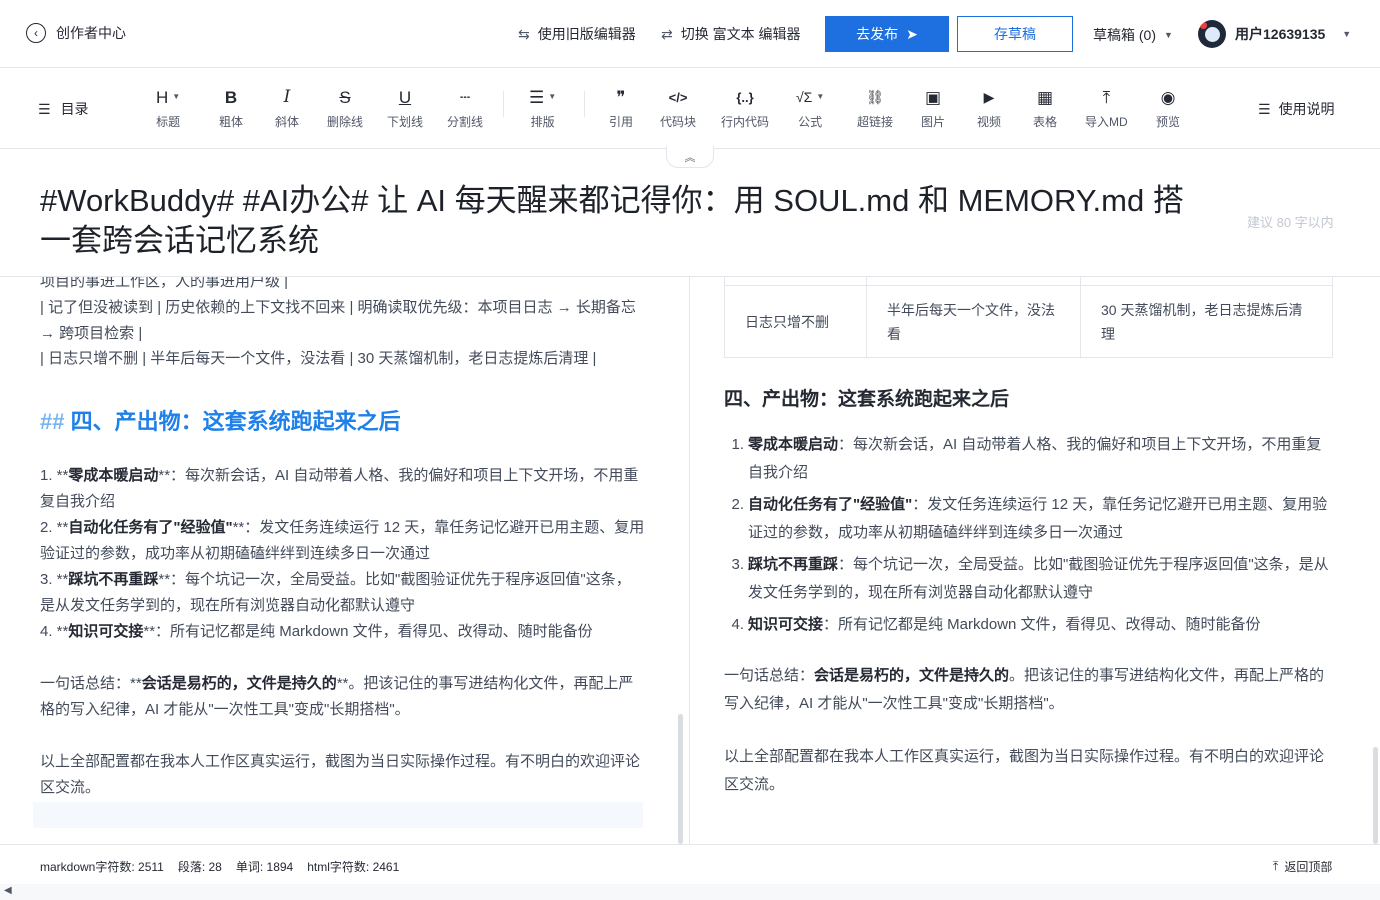 This screenshot has width=1380, height=900. I want to click on tool-heading: H ▼ 标题, so click(168, 108).